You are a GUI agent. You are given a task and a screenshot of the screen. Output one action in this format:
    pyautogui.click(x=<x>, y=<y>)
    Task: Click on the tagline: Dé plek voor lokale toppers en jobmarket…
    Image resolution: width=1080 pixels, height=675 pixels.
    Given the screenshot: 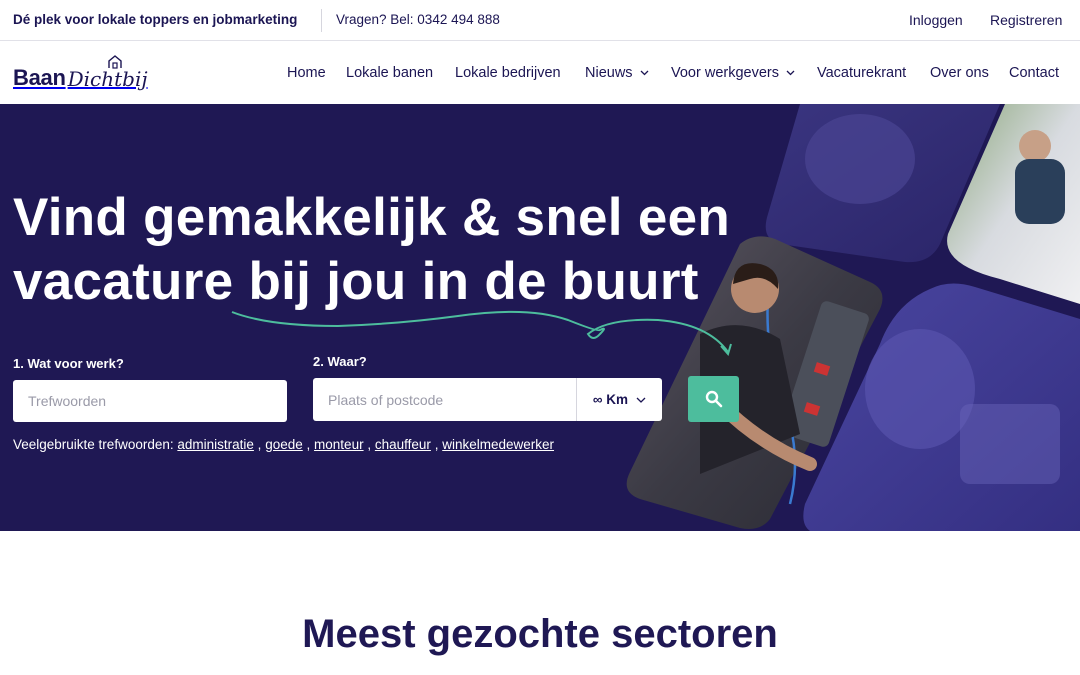 What is the action you would take?
    pyautogui.click(x=155, y=19)
    